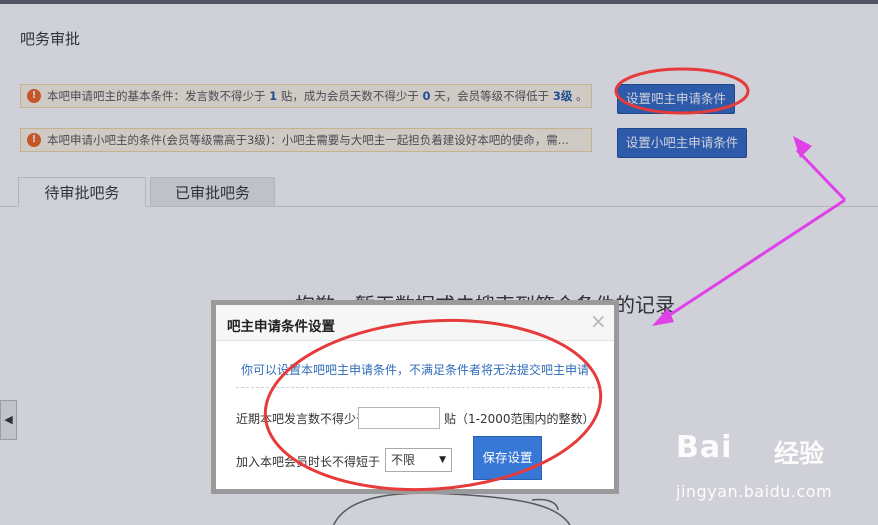 The height and width of the screenshot is (525, 878). Describe the element at coordinates (799, 453) in the screenshot. I see `watermark-logo-cn: 经验` at that location.